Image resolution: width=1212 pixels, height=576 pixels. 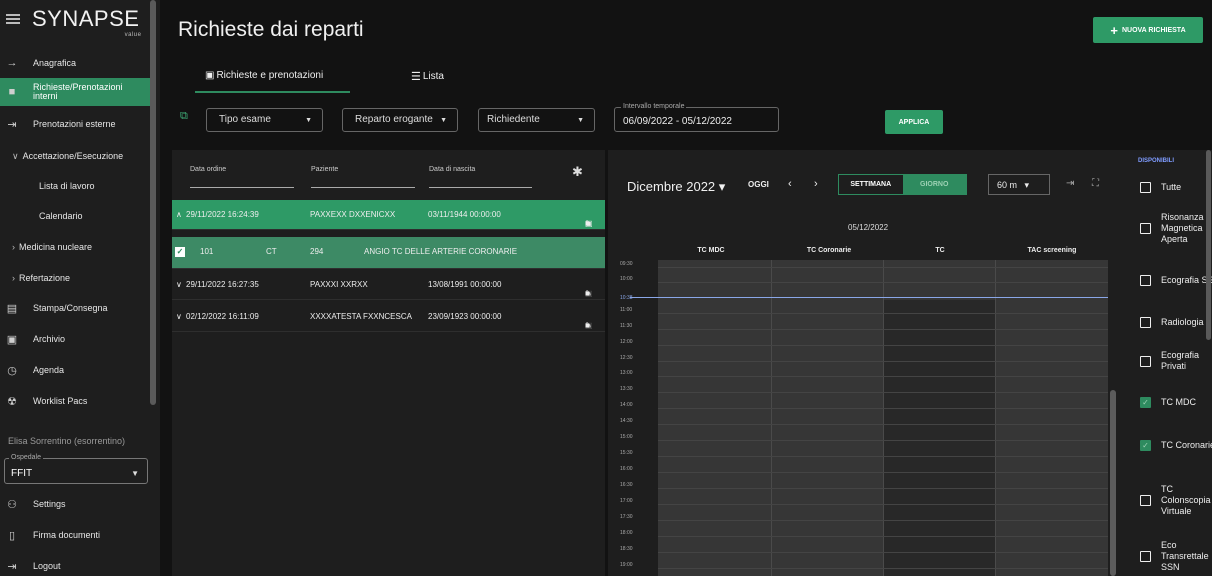 What do you see at coordinates (1208, 245) in the screenshot?
I see `right-panel-scrollbar` at bounding box center [1208, 245].